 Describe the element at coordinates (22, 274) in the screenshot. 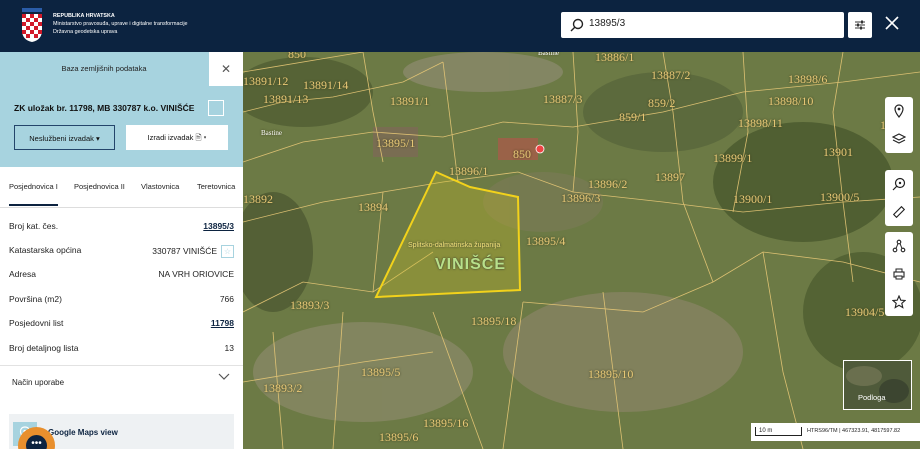

I see `row-label: Adresa` at that location.